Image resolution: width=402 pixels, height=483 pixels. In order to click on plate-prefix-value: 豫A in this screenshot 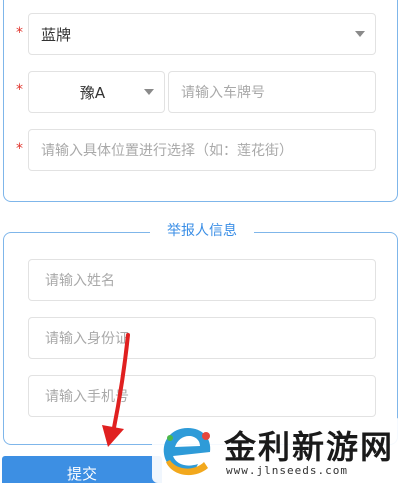, I will do `click(92, 92)`.